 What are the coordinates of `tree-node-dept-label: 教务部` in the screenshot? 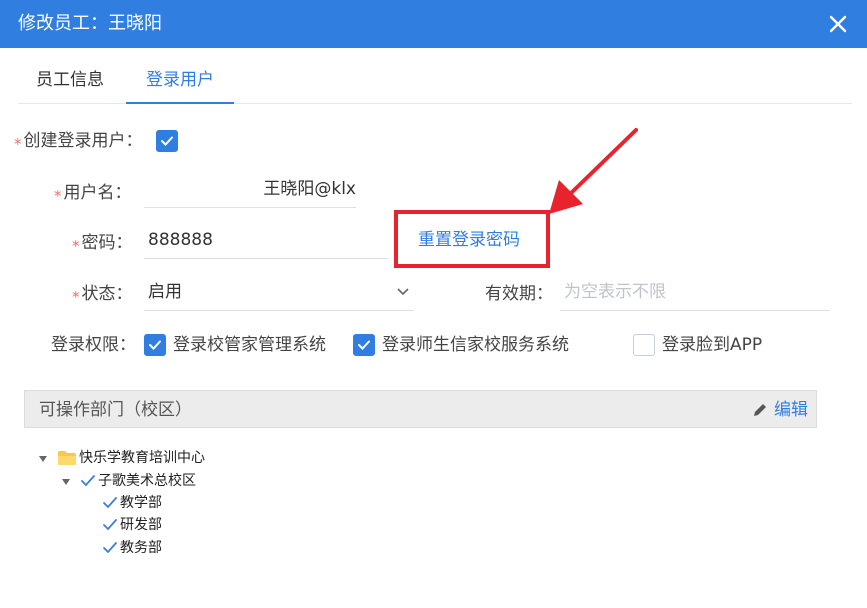 It's located at (141, 548).